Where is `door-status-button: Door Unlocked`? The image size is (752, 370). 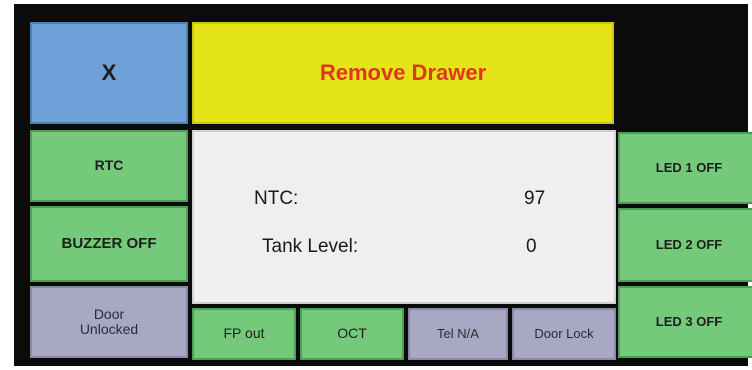
door-status-button: Door Unlocked is located at coordinates (109, 322).